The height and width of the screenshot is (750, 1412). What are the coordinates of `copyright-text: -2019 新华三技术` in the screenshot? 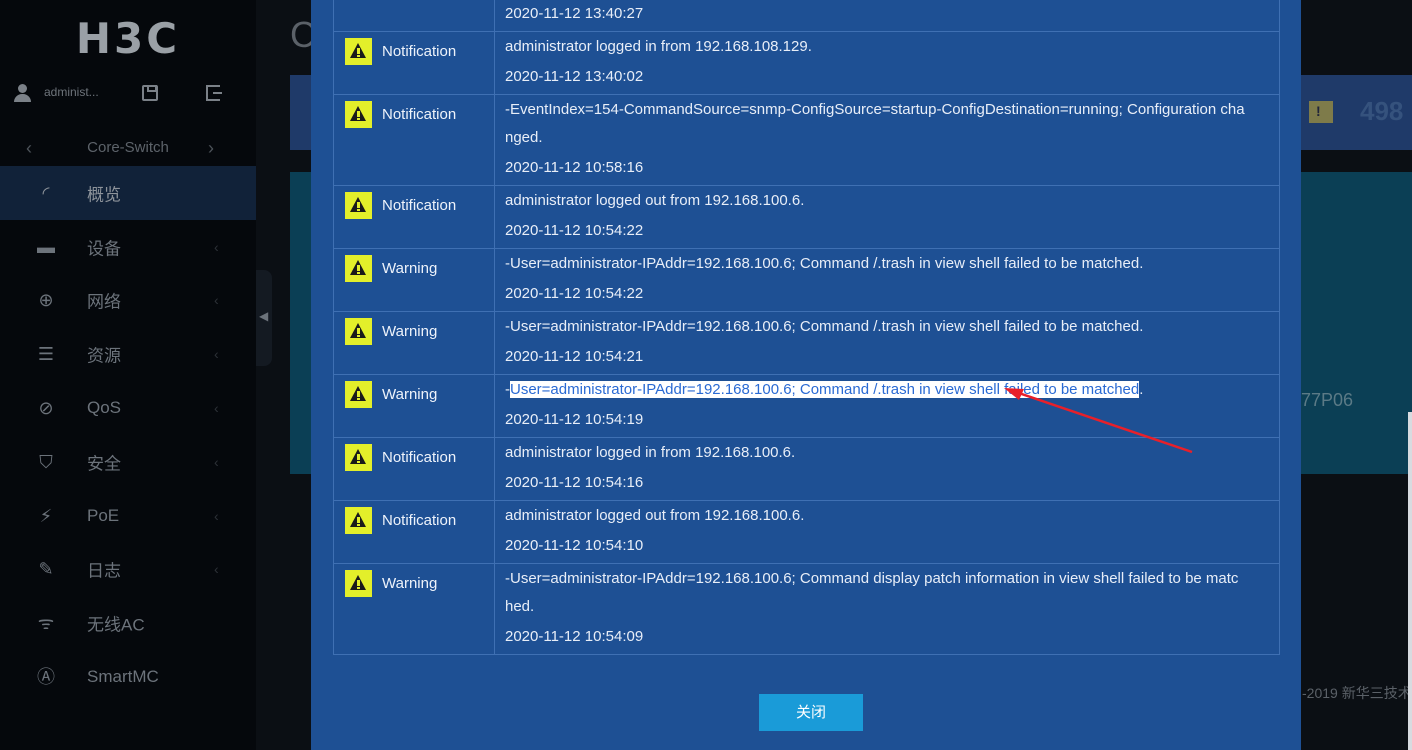 It's located at (1357, 693).